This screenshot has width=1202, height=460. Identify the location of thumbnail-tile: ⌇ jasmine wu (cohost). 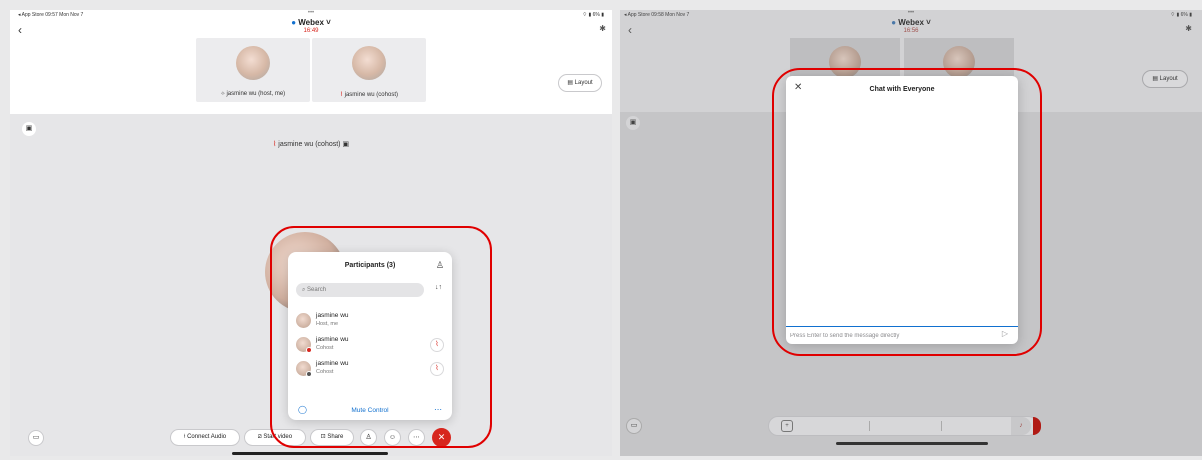
(369, 70).